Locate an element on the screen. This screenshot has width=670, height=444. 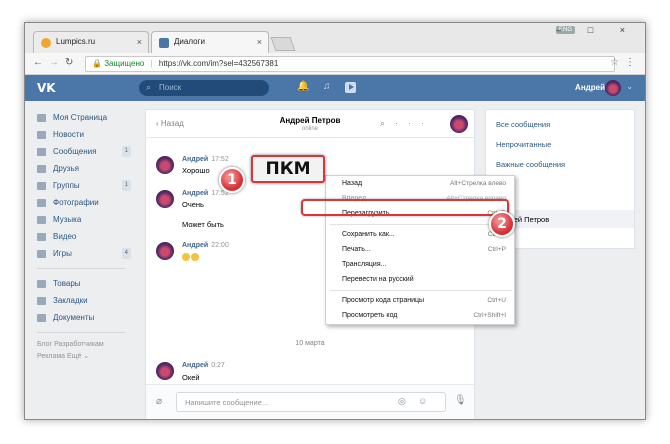
menu-shortcut: Alt+Стрелка влево is located at coordinates (478, 183).